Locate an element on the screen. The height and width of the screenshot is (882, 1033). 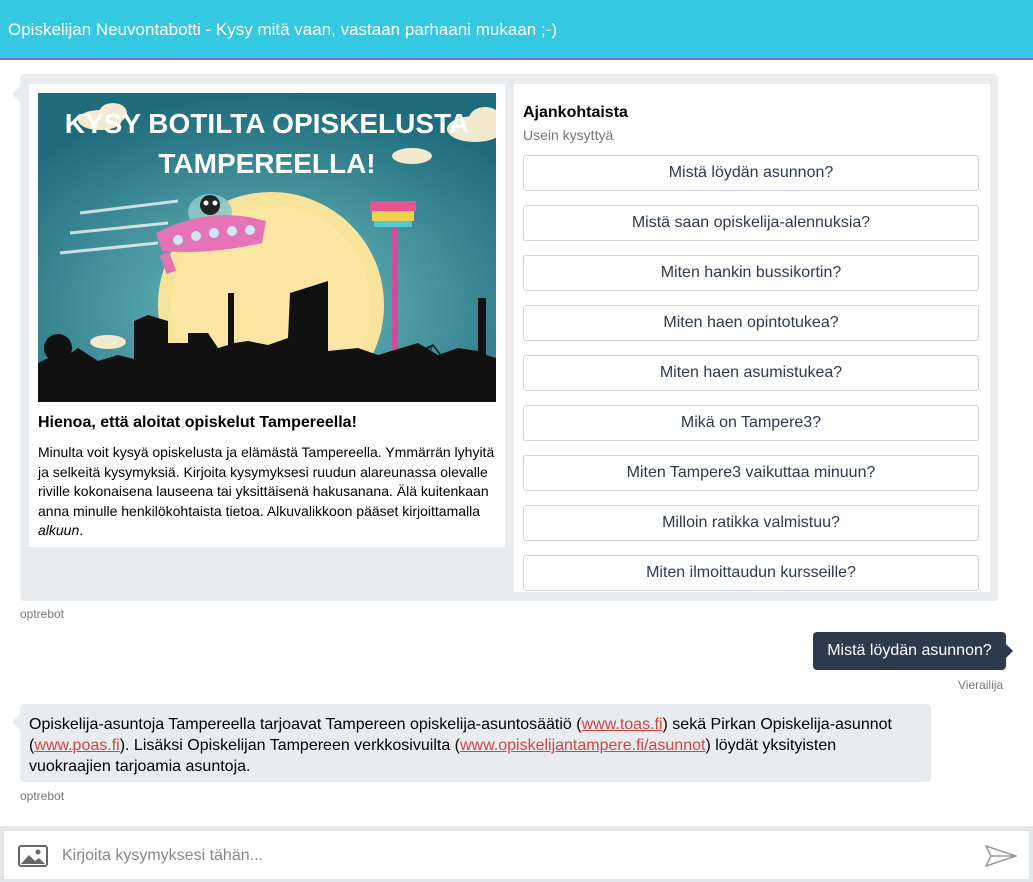
faq-button-ratikka: Milloin ratikka valmistuu? is located at coordinates (751, 523).